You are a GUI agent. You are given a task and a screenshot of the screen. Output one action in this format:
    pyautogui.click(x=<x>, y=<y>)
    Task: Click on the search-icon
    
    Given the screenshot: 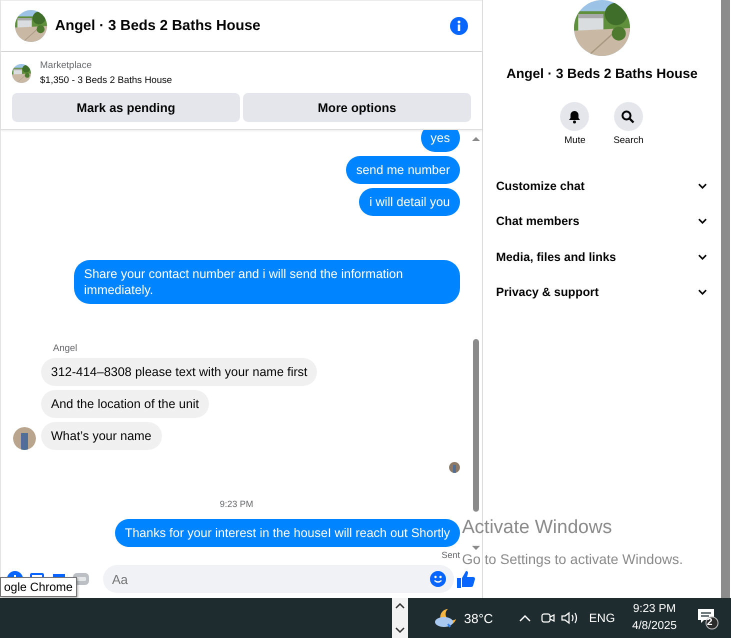 What is the action you would take?
    pyautogui.click(x=628, y=117)
    